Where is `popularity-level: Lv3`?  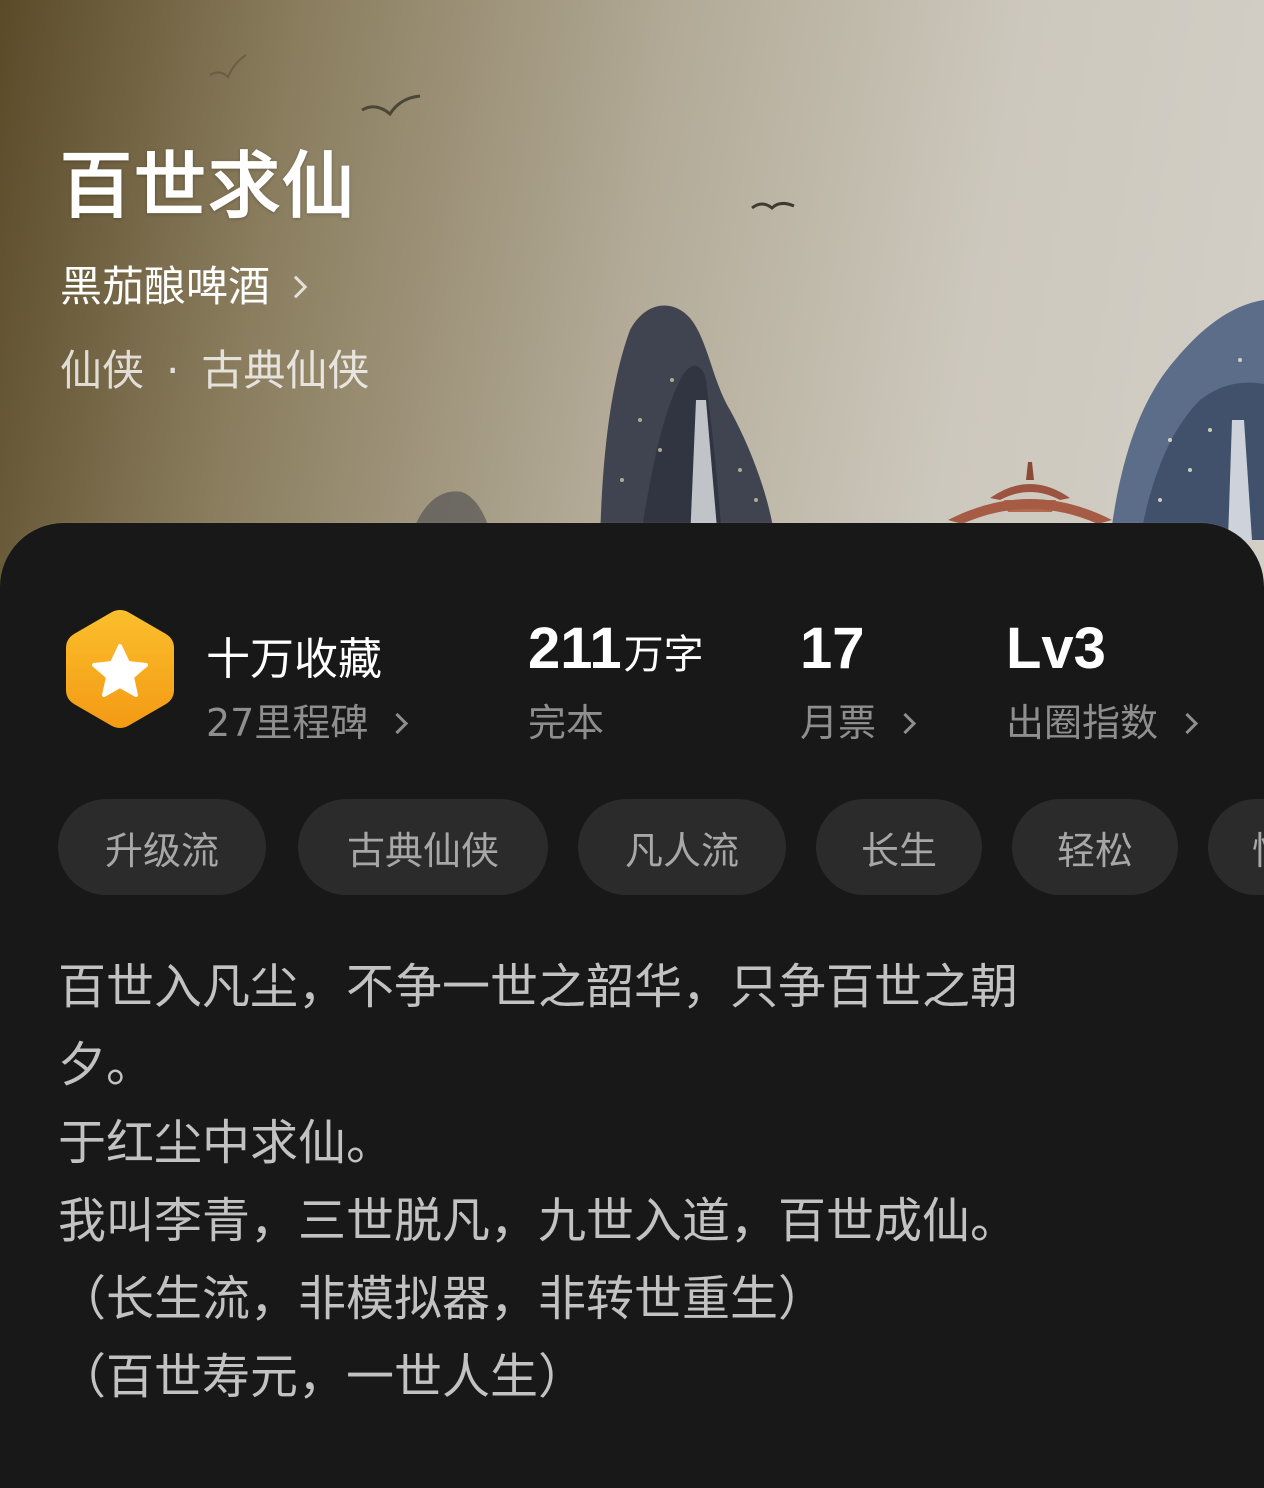 popularity-level: Lv3 is located at coordinates (1056, 649).